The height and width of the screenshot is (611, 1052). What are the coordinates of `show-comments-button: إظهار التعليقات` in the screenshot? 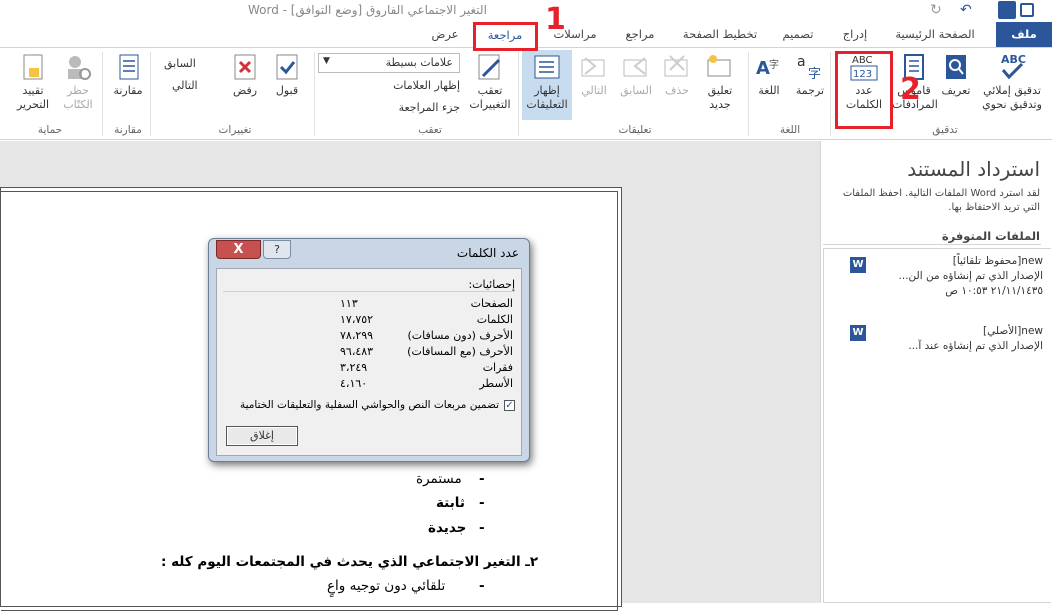 It's located at (547, 85).